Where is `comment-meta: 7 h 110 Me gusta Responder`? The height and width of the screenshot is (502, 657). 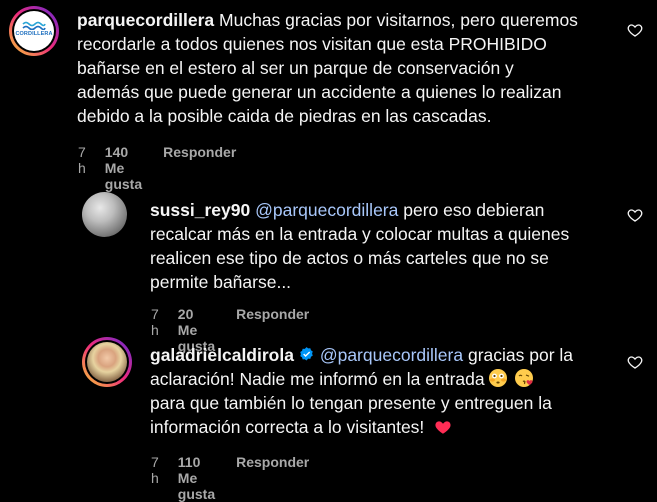
comment-meta: 7 h 110 Me gusta Responder is located at coordinates (230, 478).